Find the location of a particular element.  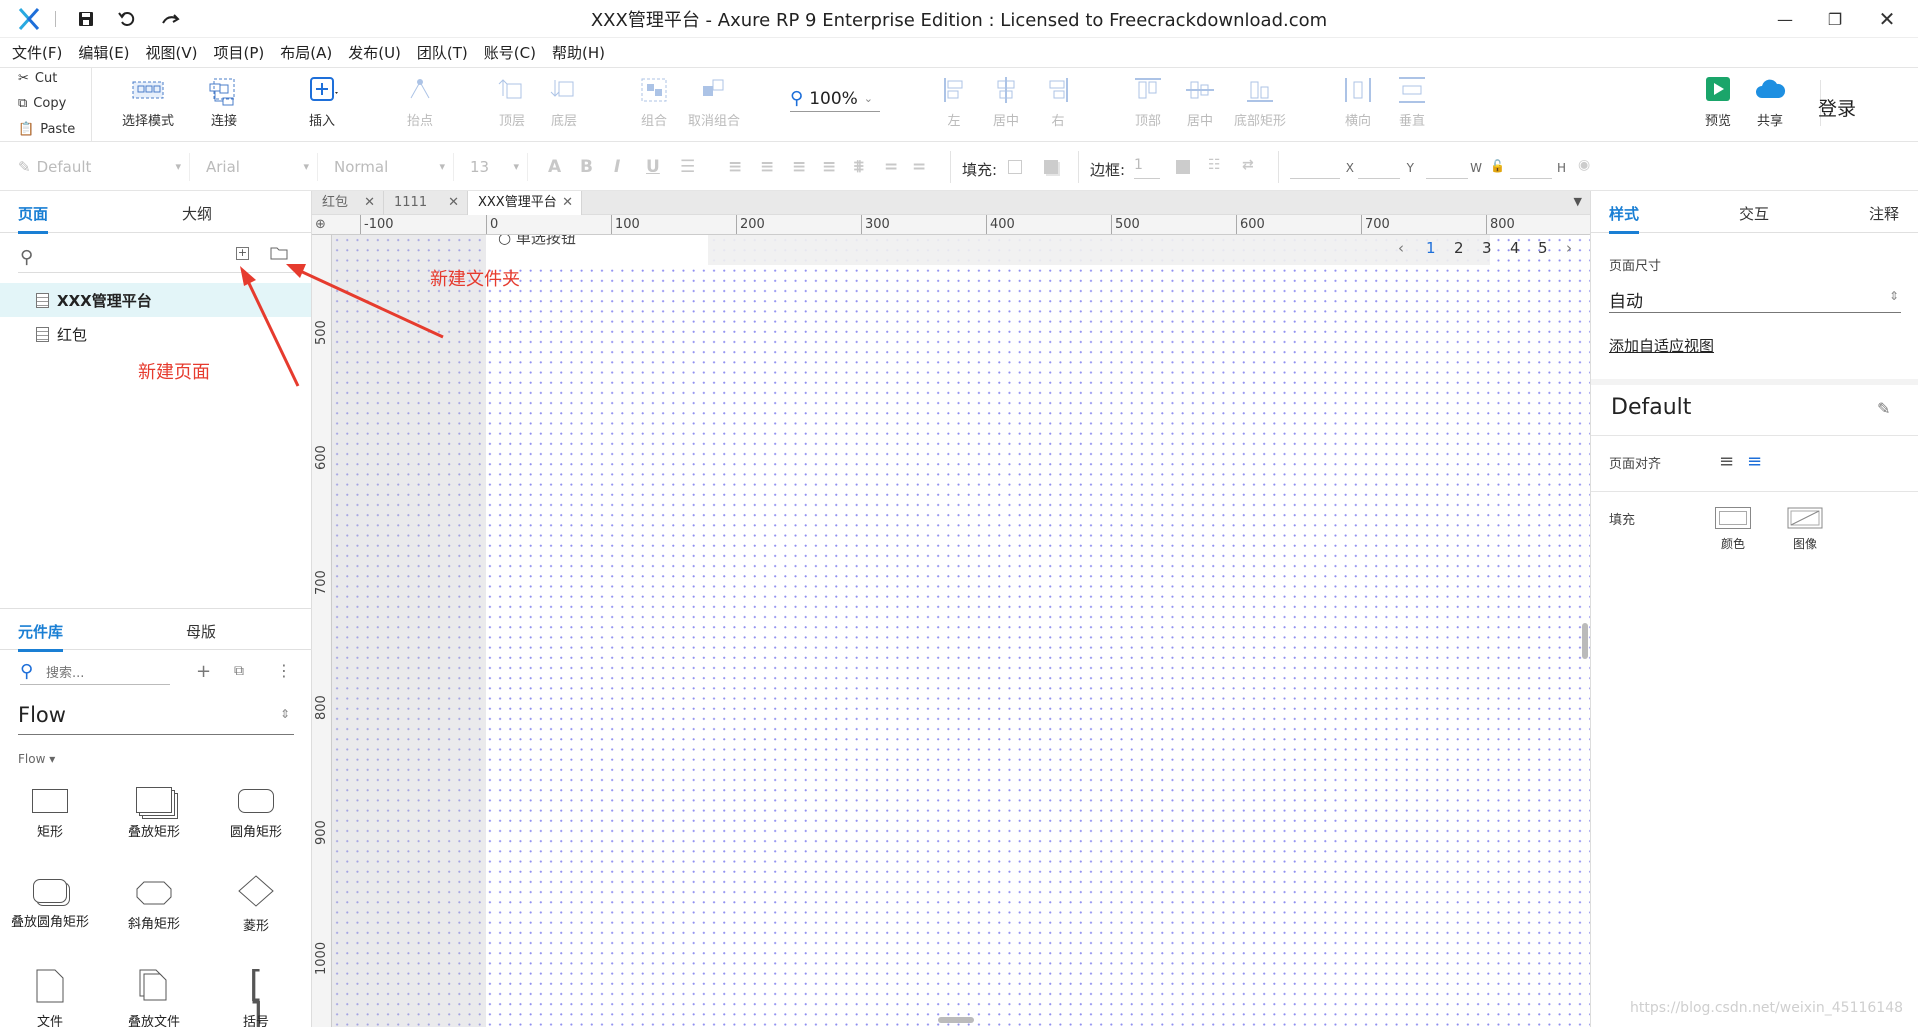

font-select: Arial is located at coordinates (258, 167).